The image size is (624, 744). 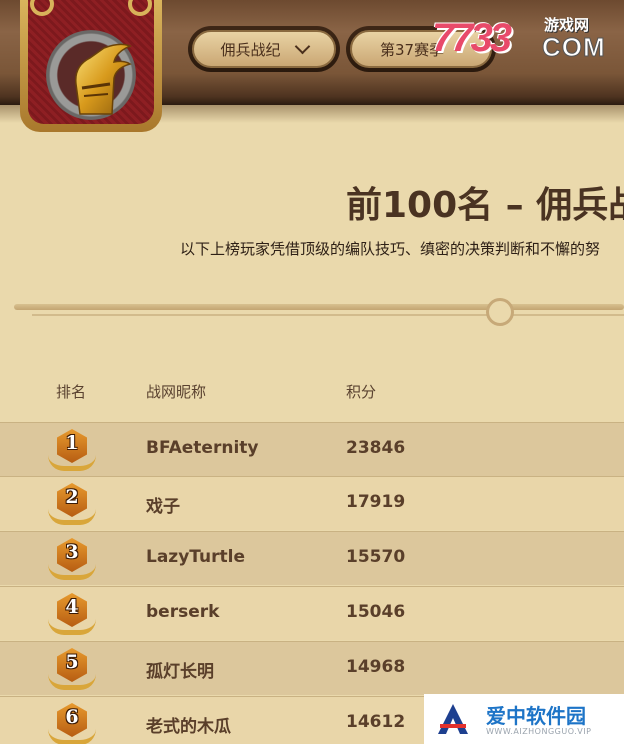 What do you see at coordinates (195, 557) in the screenshot?
I see `player-name: LazyTurtle` at bounding box center [195, 557].